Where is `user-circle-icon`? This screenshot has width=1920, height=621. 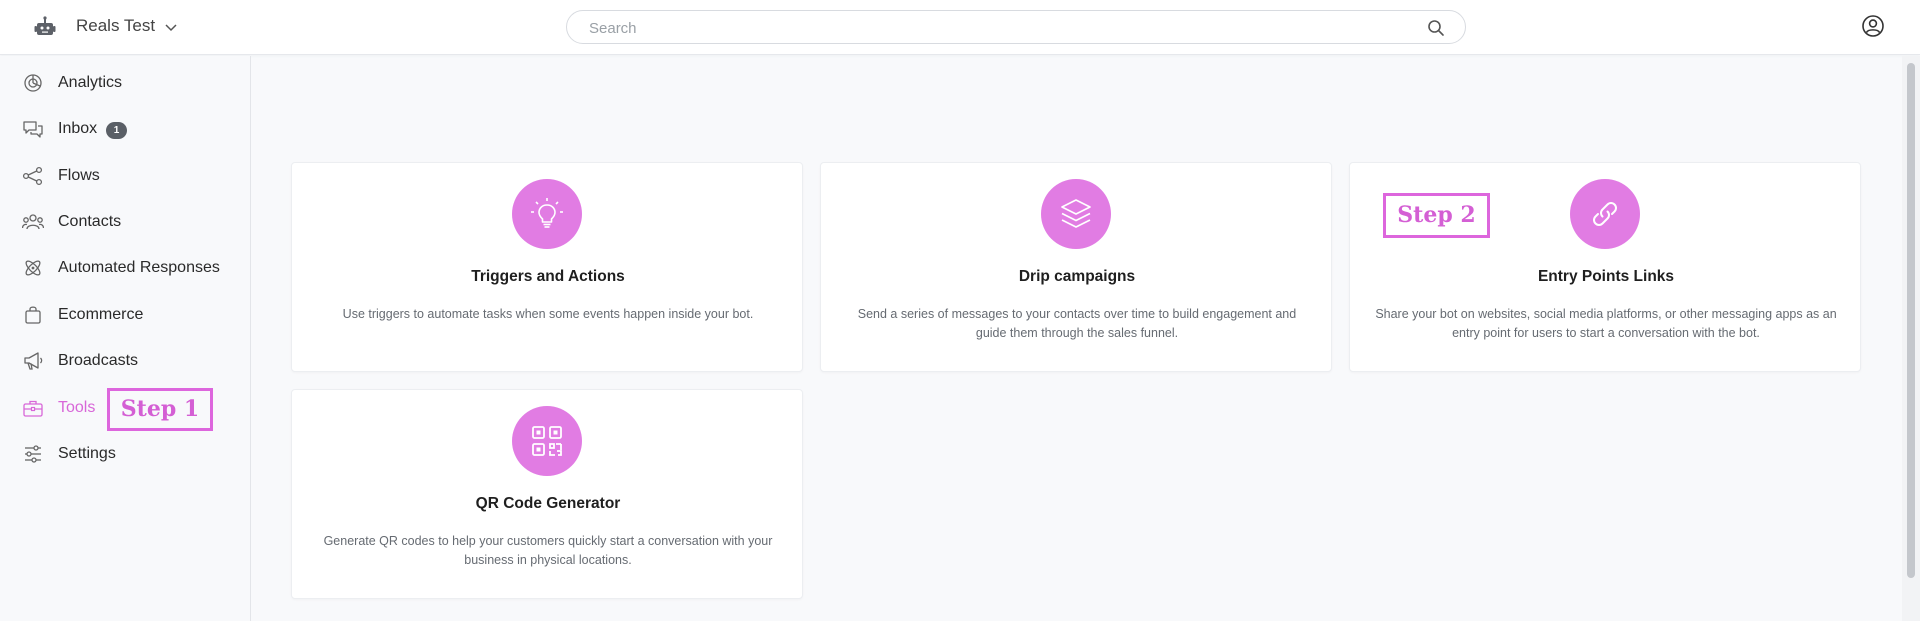
user-circle-icon is located at coordinates (1873, 26).